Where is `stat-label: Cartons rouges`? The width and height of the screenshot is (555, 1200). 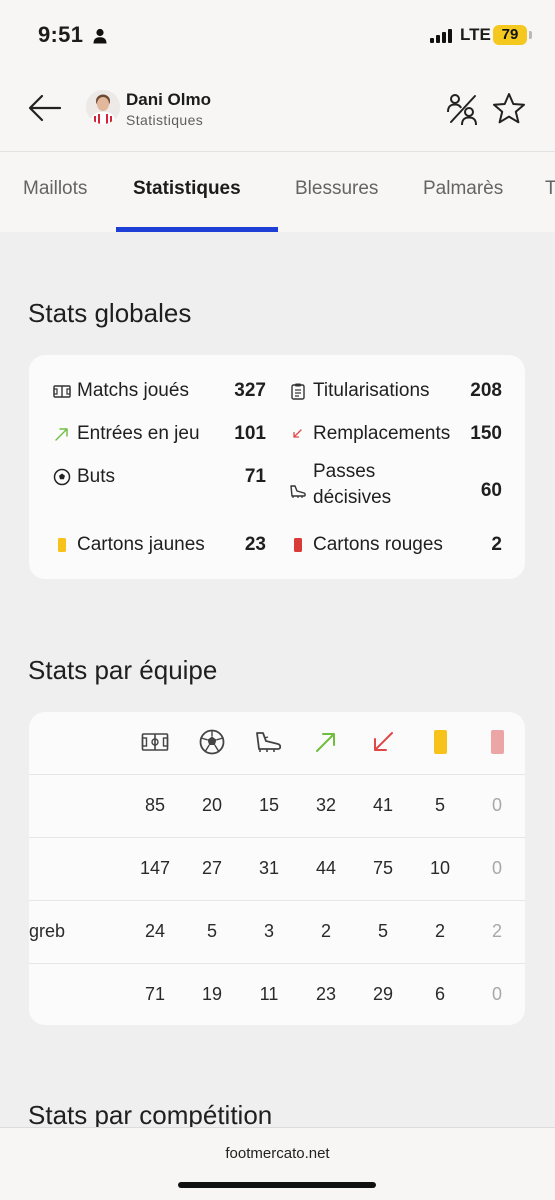
stat-label: Cartons rouges is located at coordinates (378, 544).